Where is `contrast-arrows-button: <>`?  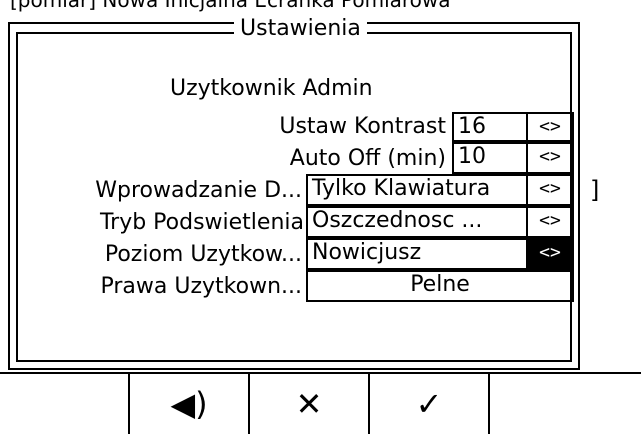 contrast-arrows-button: <> is located at coordinates (550, 127).